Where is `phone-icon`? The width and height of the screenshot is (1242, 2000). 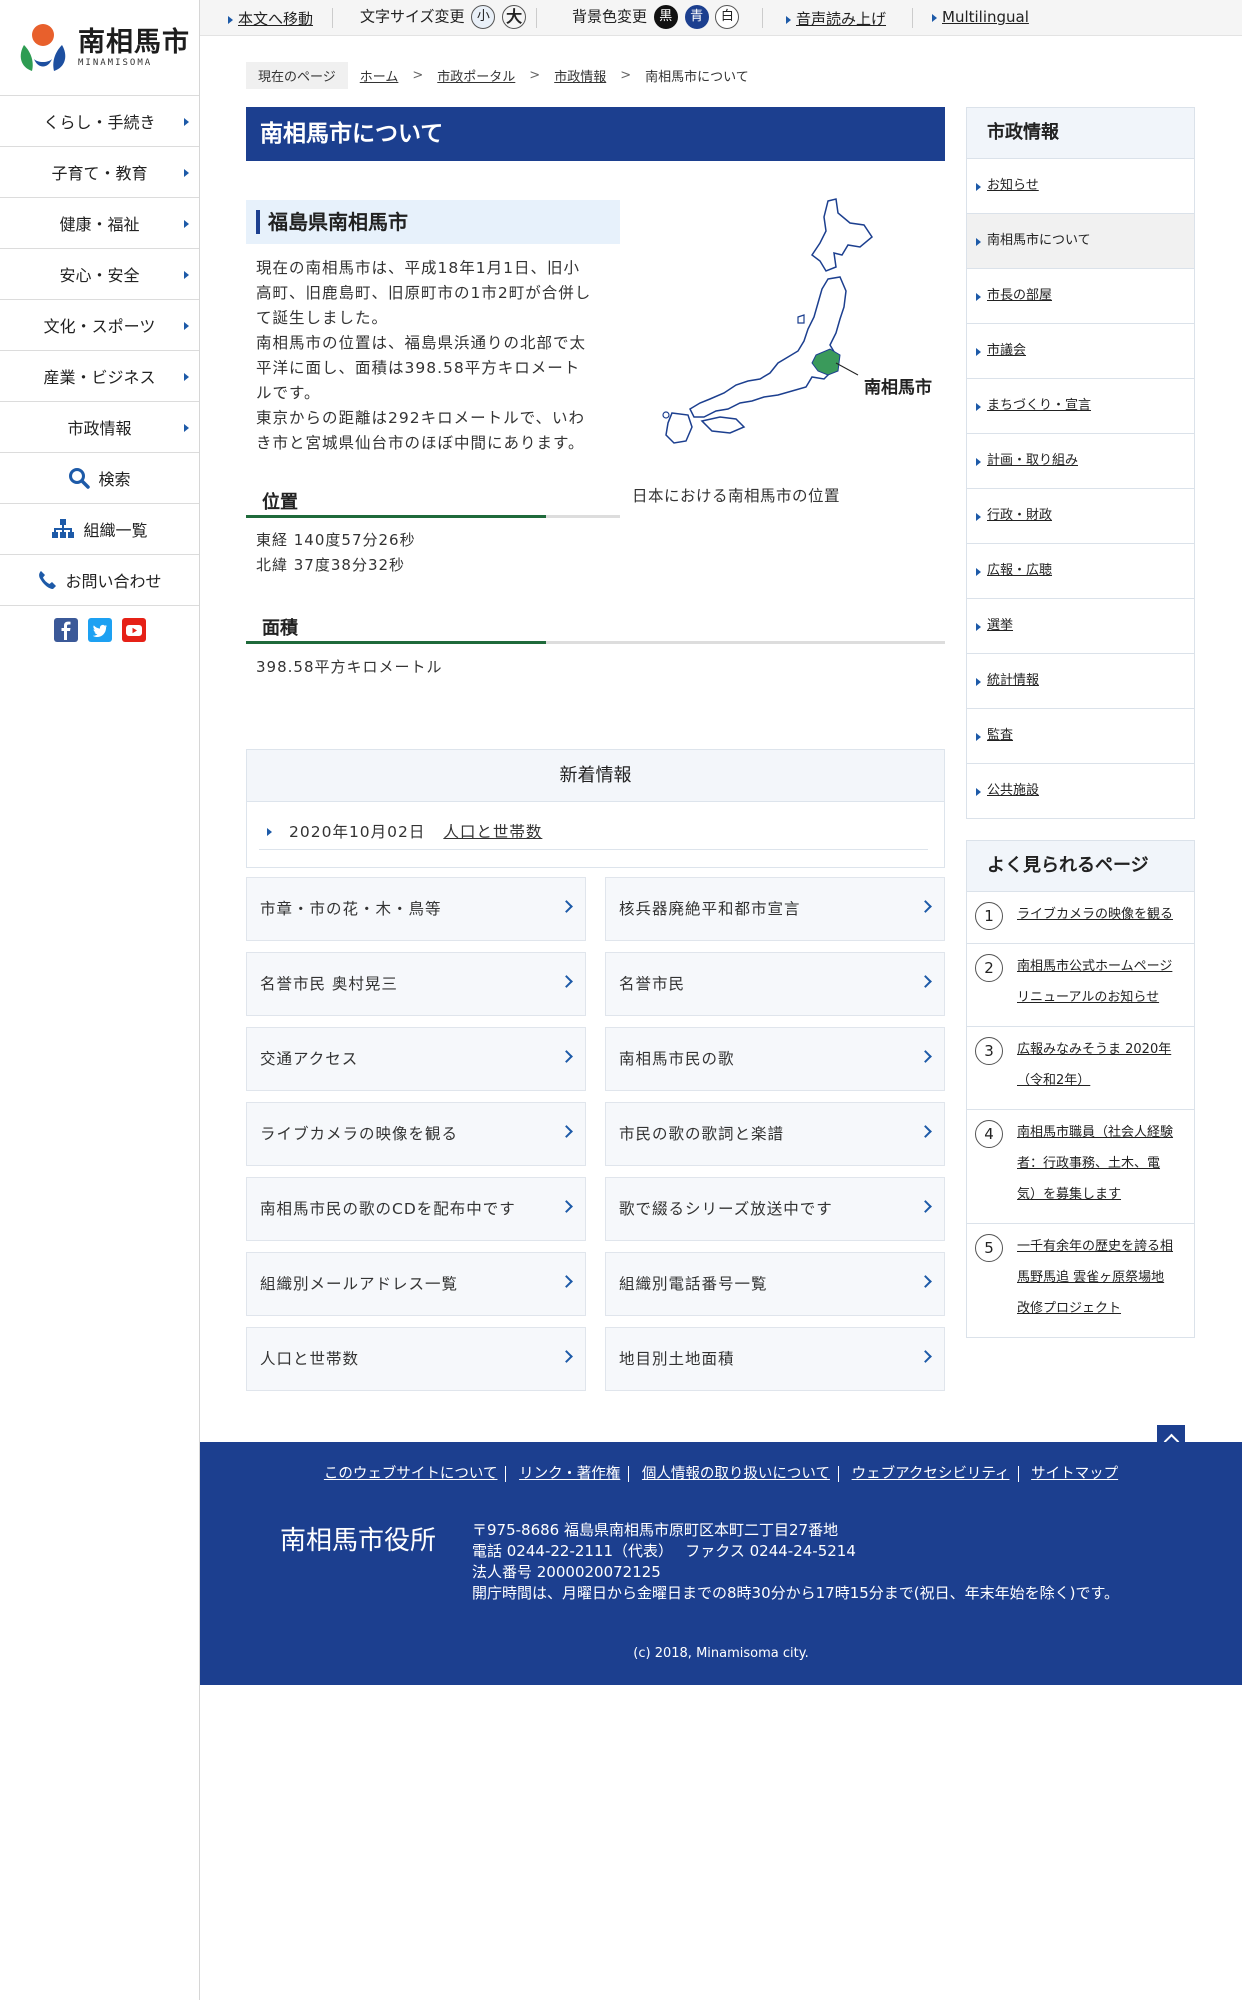 phone-icon is located at coordinates (48, 580).